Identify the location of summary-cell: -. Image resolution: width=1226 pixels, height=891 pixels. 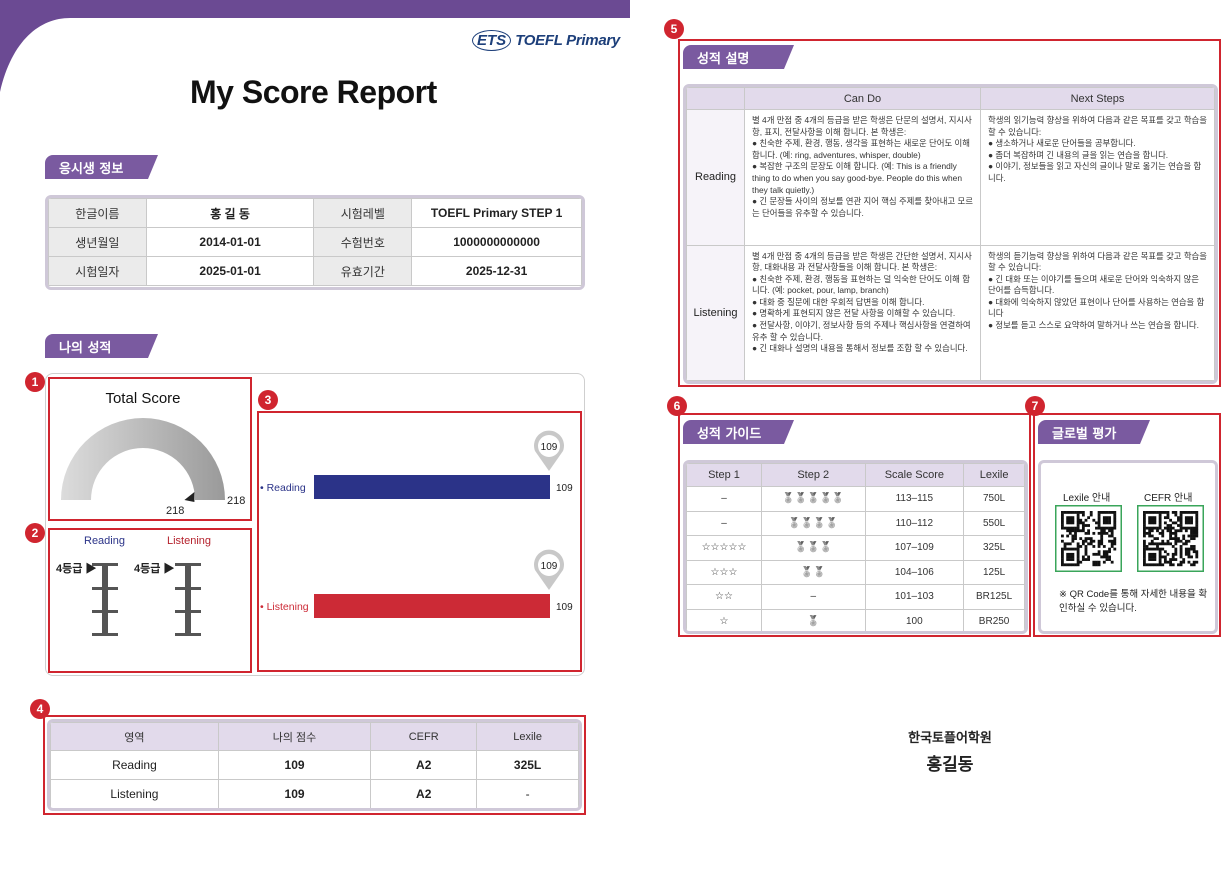
(527, 793).